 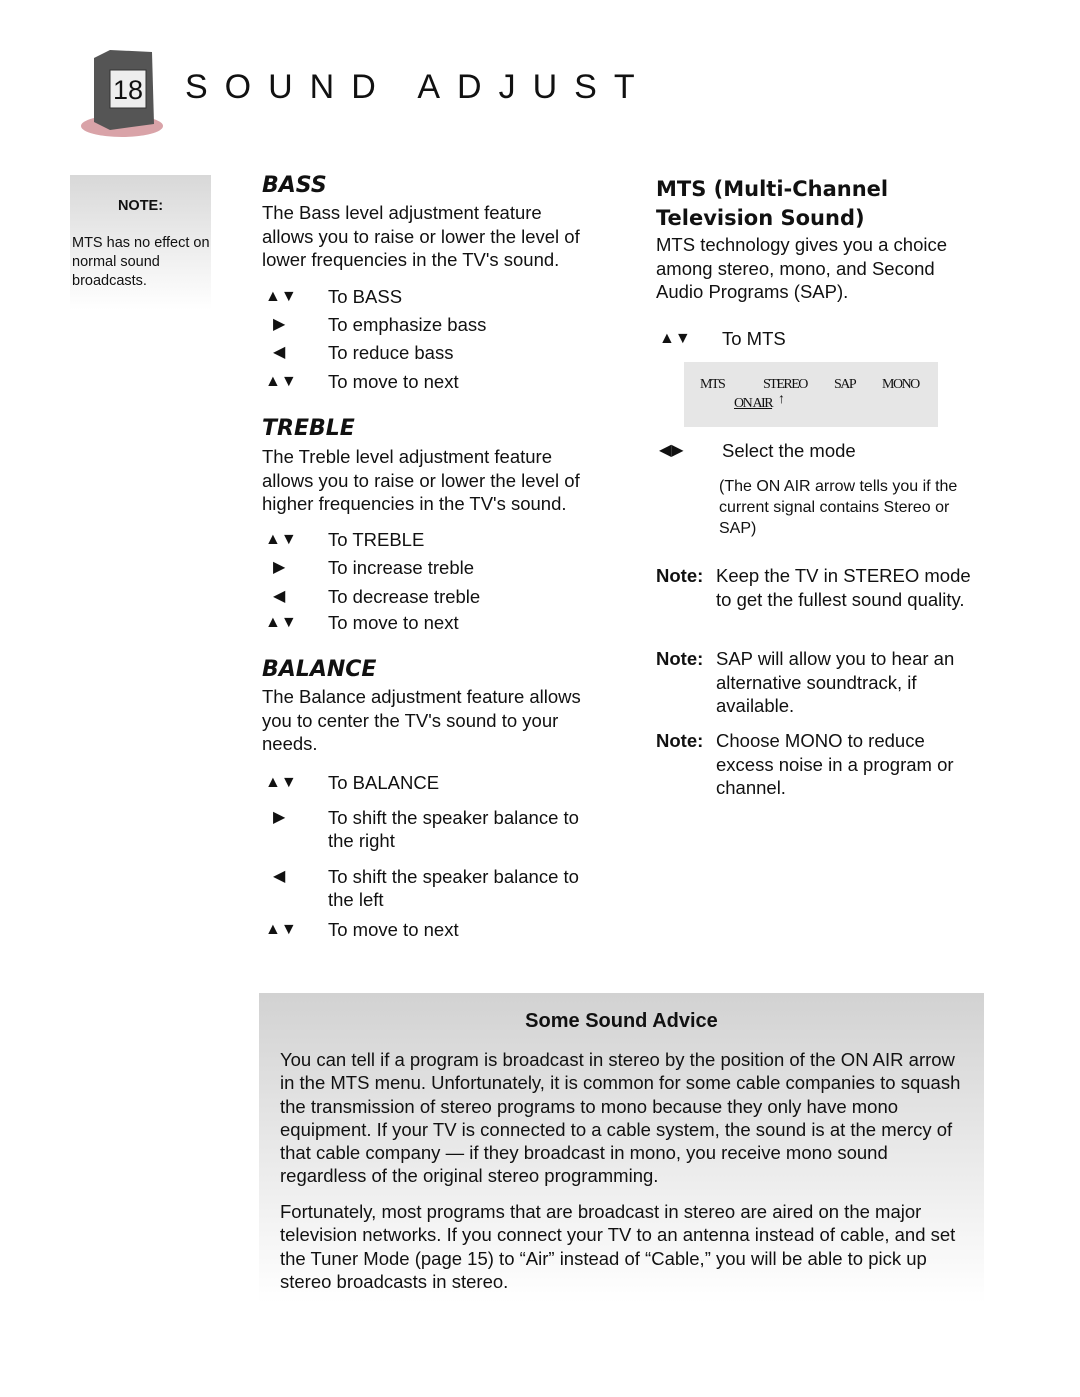 I want to click on advice-heading: Some Sound Advice, so click(x=621, y=1021).